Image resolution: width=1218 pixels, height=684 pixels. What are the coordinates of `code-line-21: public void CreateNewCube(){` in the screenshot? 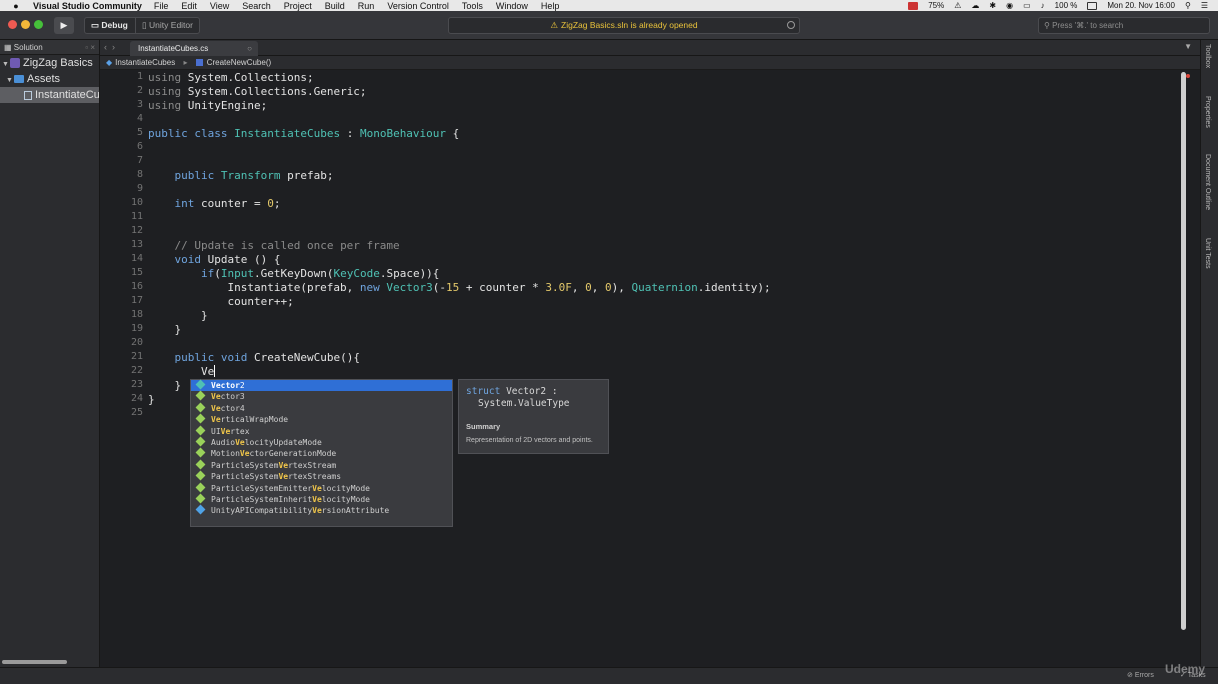 It's located at (254, 358).